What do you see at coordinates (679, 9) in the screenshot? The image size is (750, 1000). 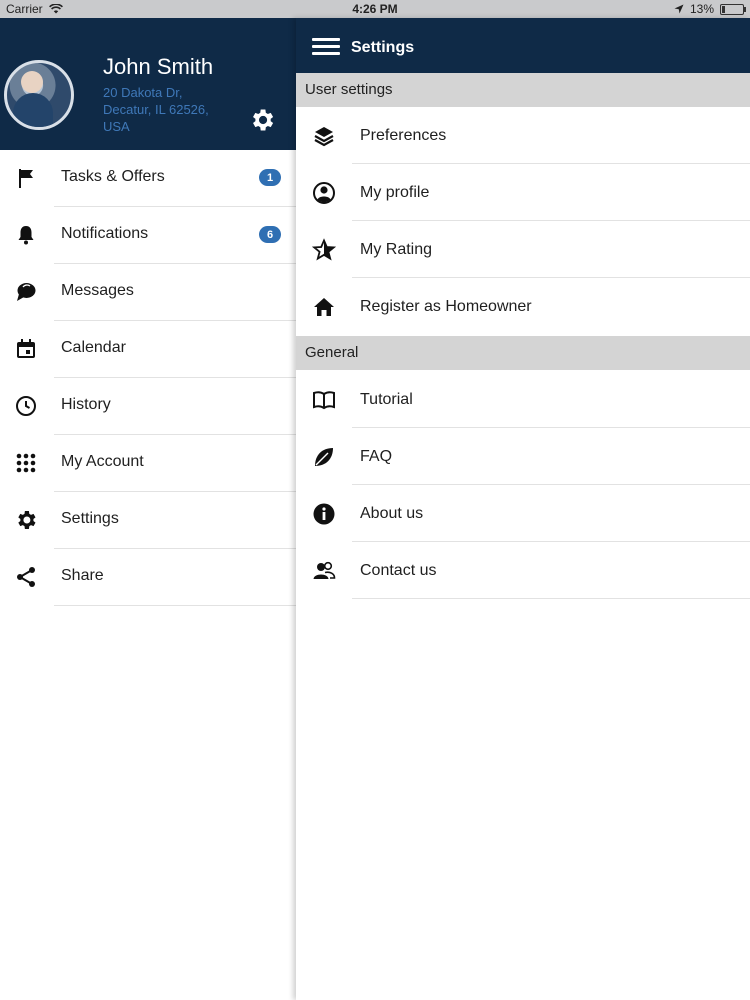 I see `location-arrow-icon` at bounding box center [679, 9].